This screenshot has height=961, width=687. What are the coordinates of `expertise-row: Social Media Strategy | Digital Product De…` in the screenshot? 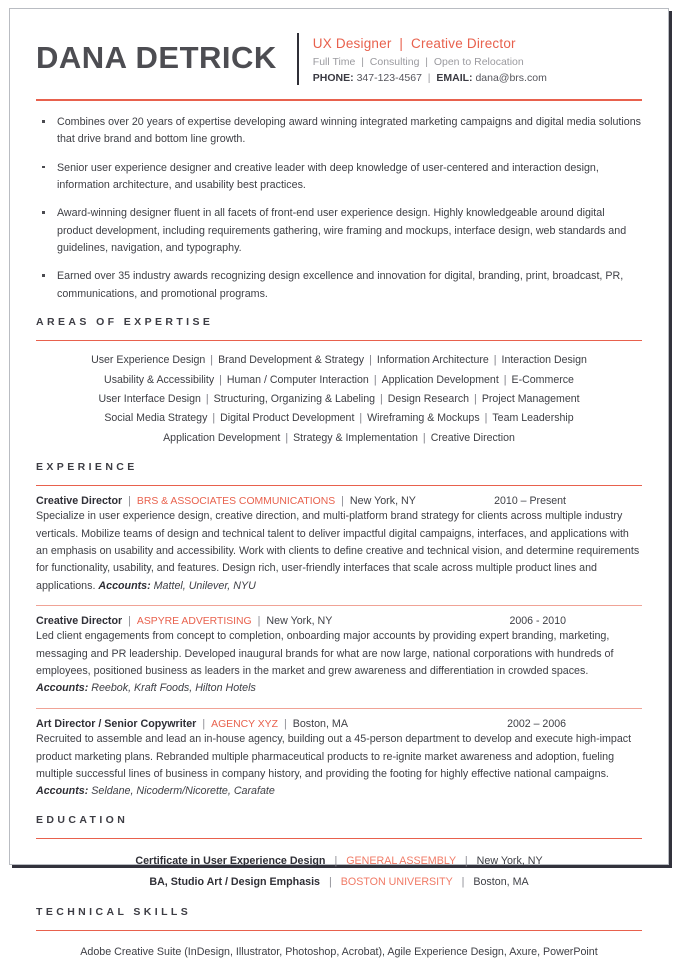 It's located at (339, 418).